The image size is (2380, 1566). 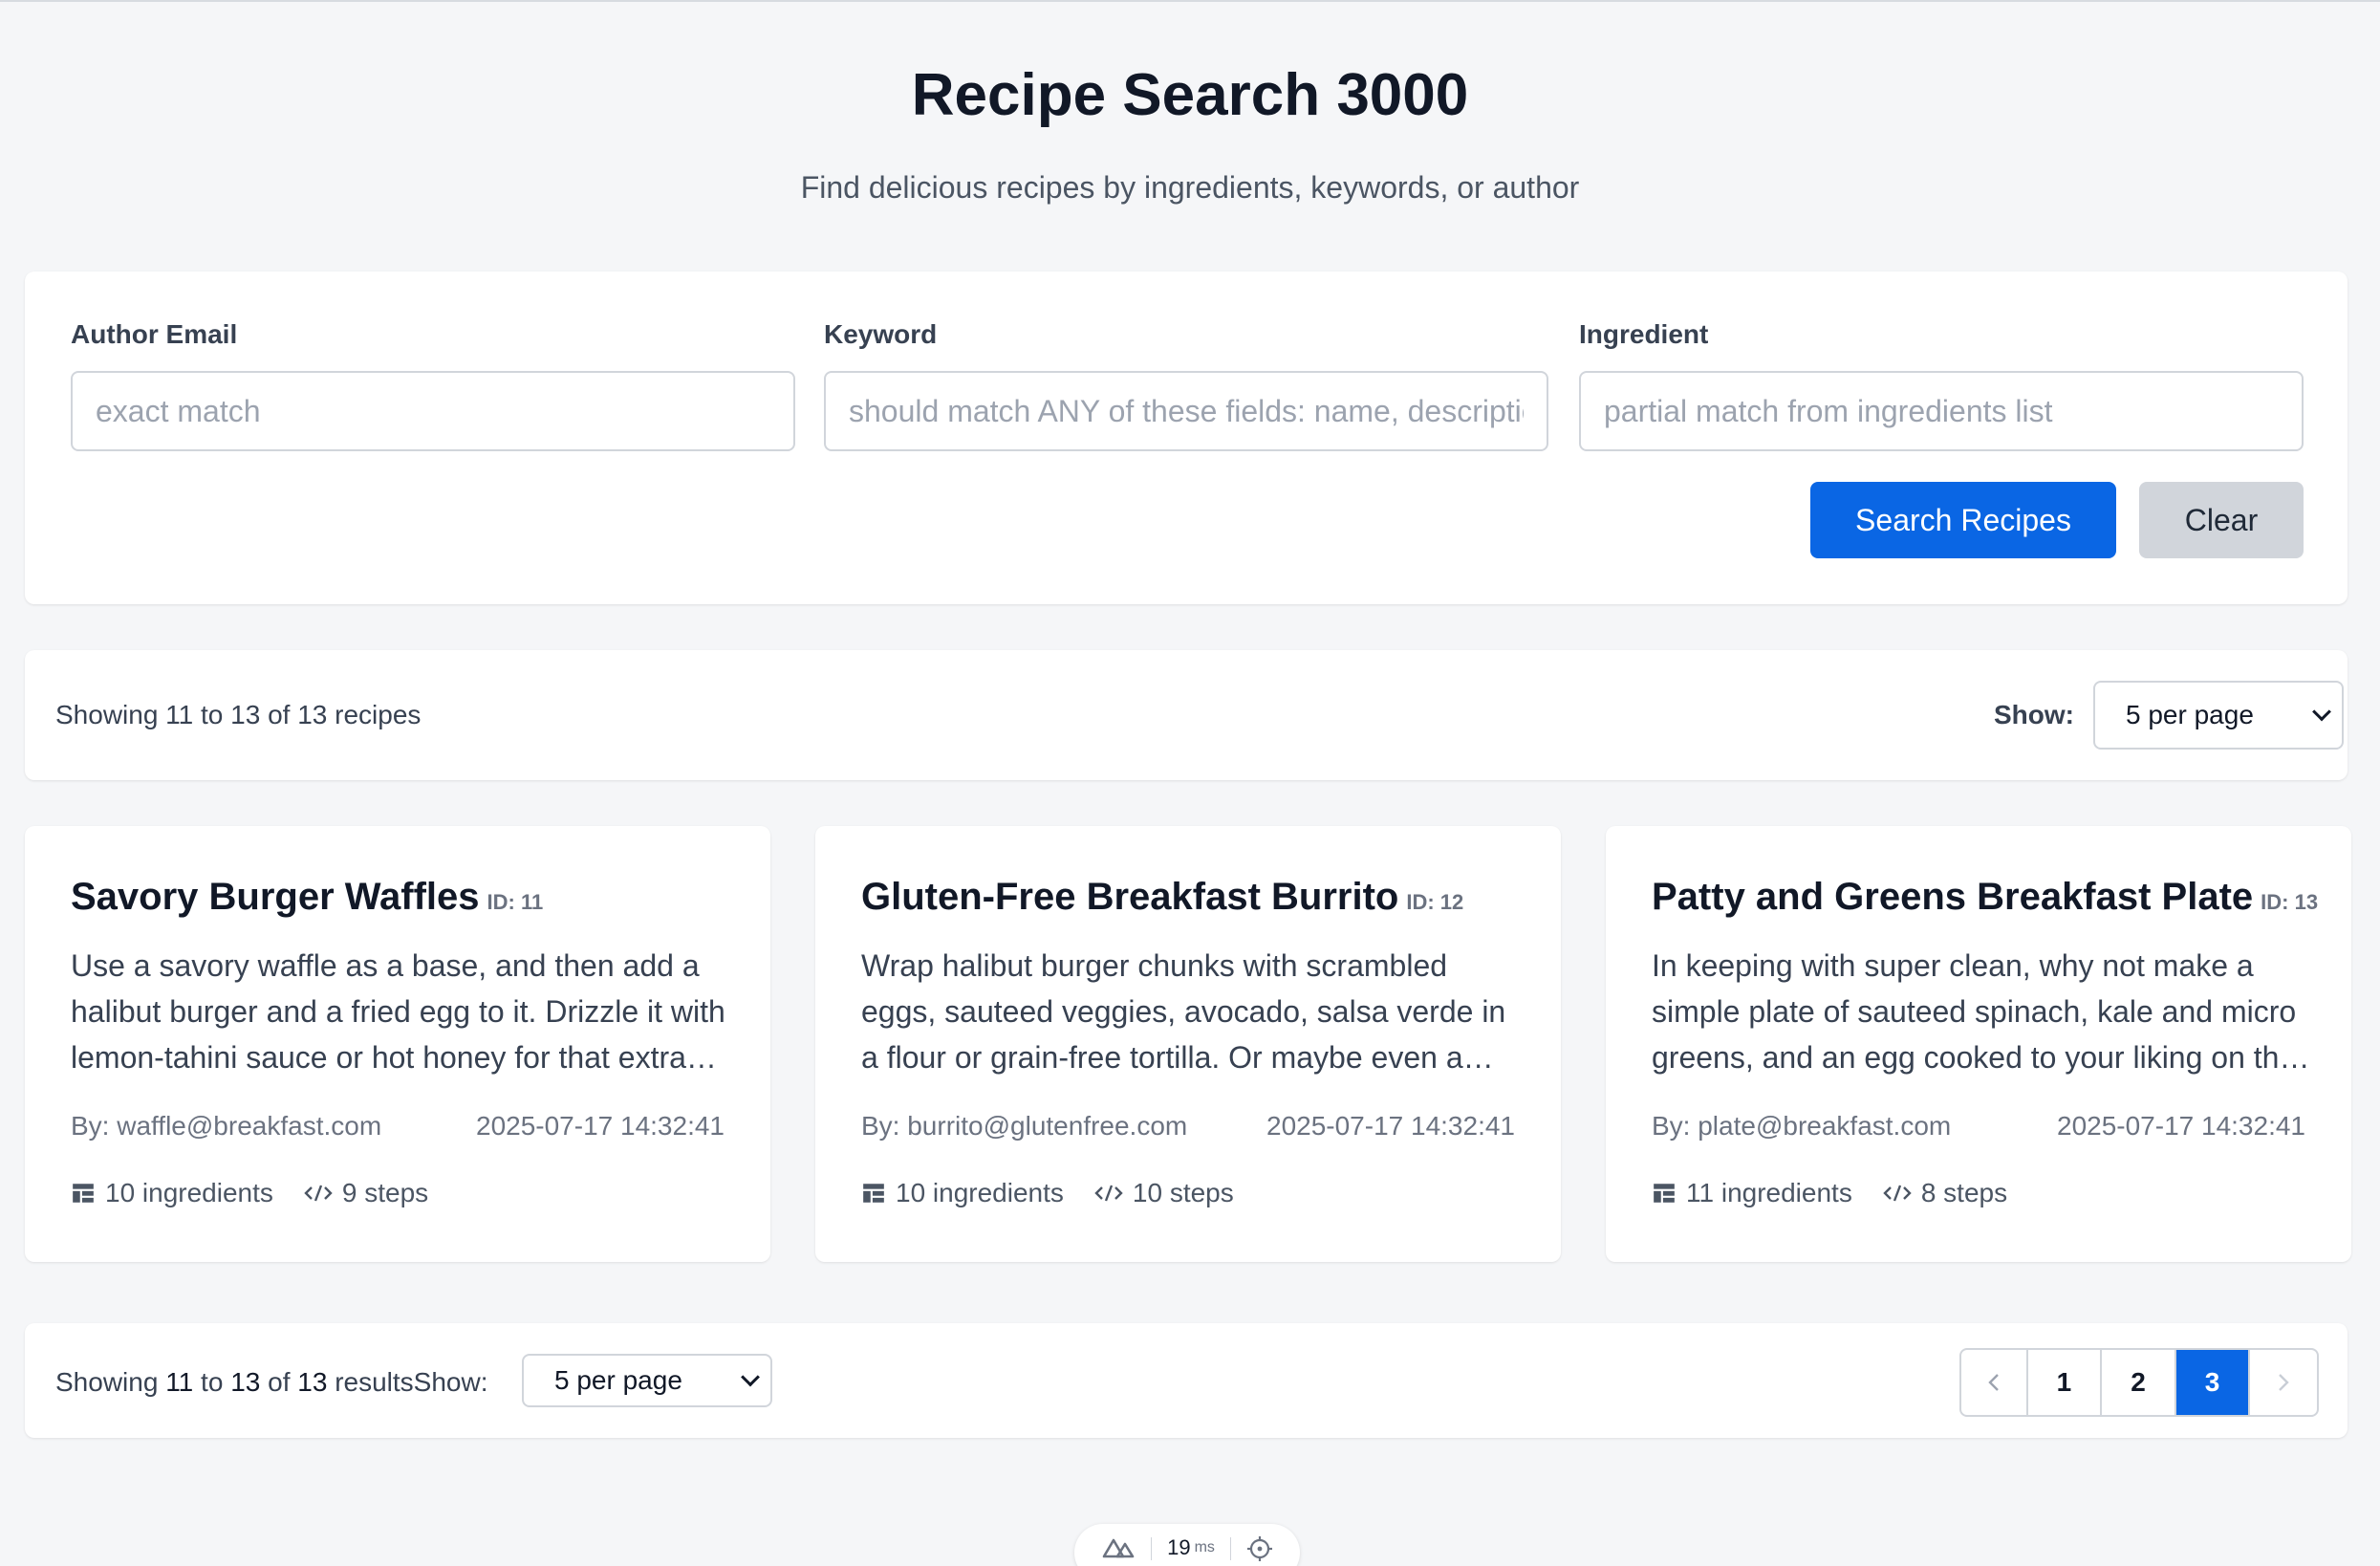 I want to click on keyword-label: Keyword, so click(x=881, y=334).